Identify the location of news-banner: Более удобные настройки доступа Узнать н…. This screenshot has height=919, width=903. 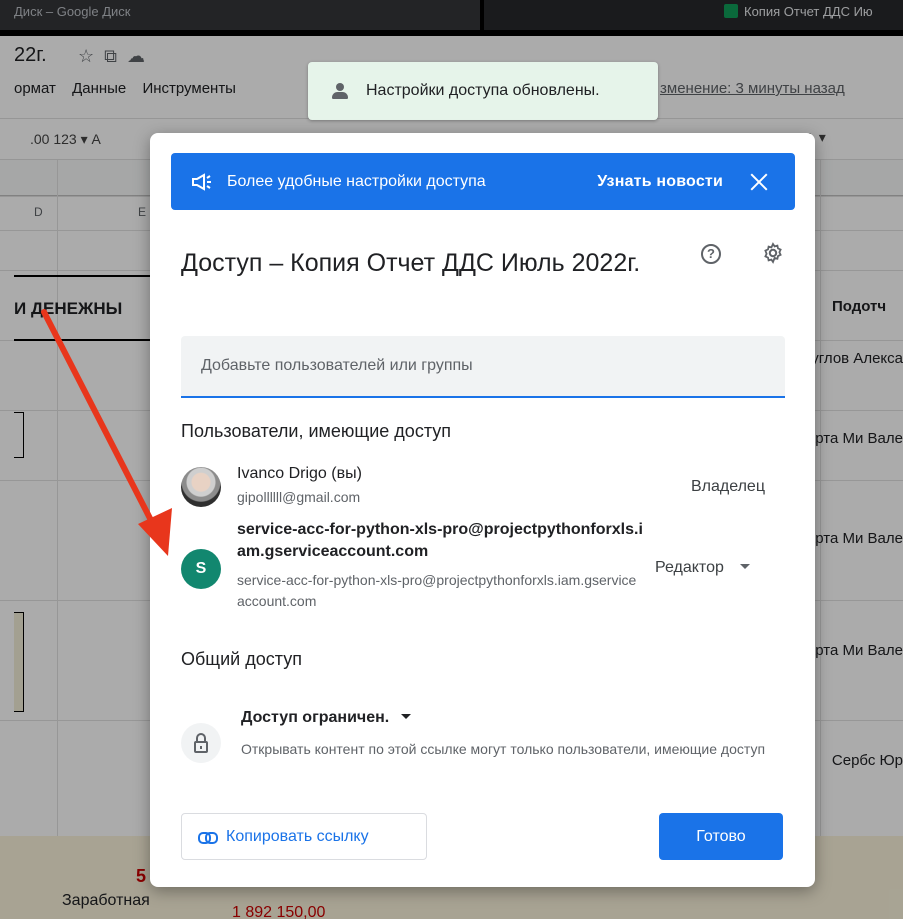
(483, 181).